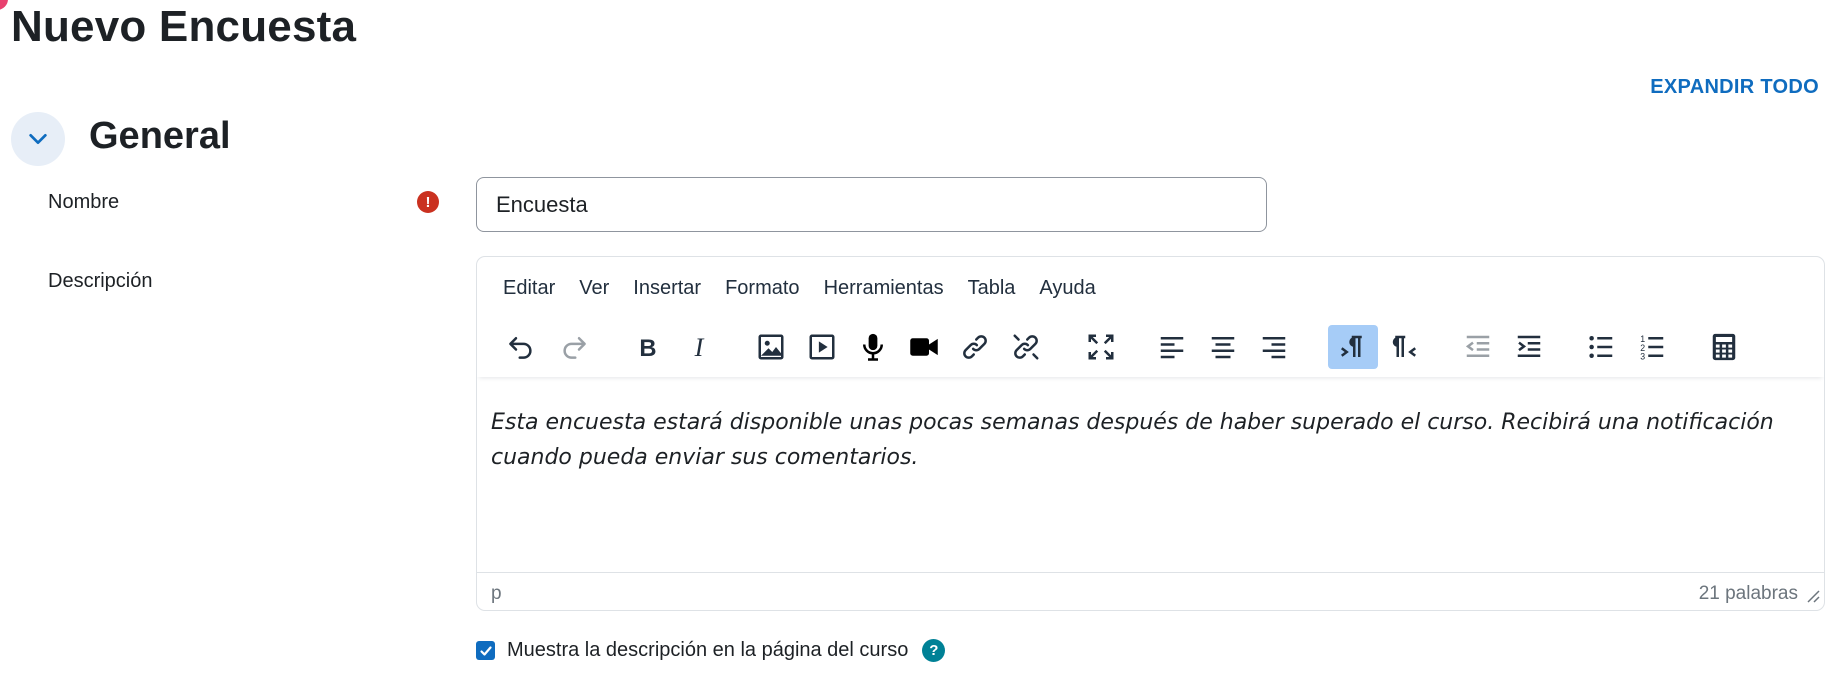 The width and height of the screenshot is (1833, 685). Describe the element at coordinates (428, 202) in the screenshot. I see `required-icon: !` at that location.